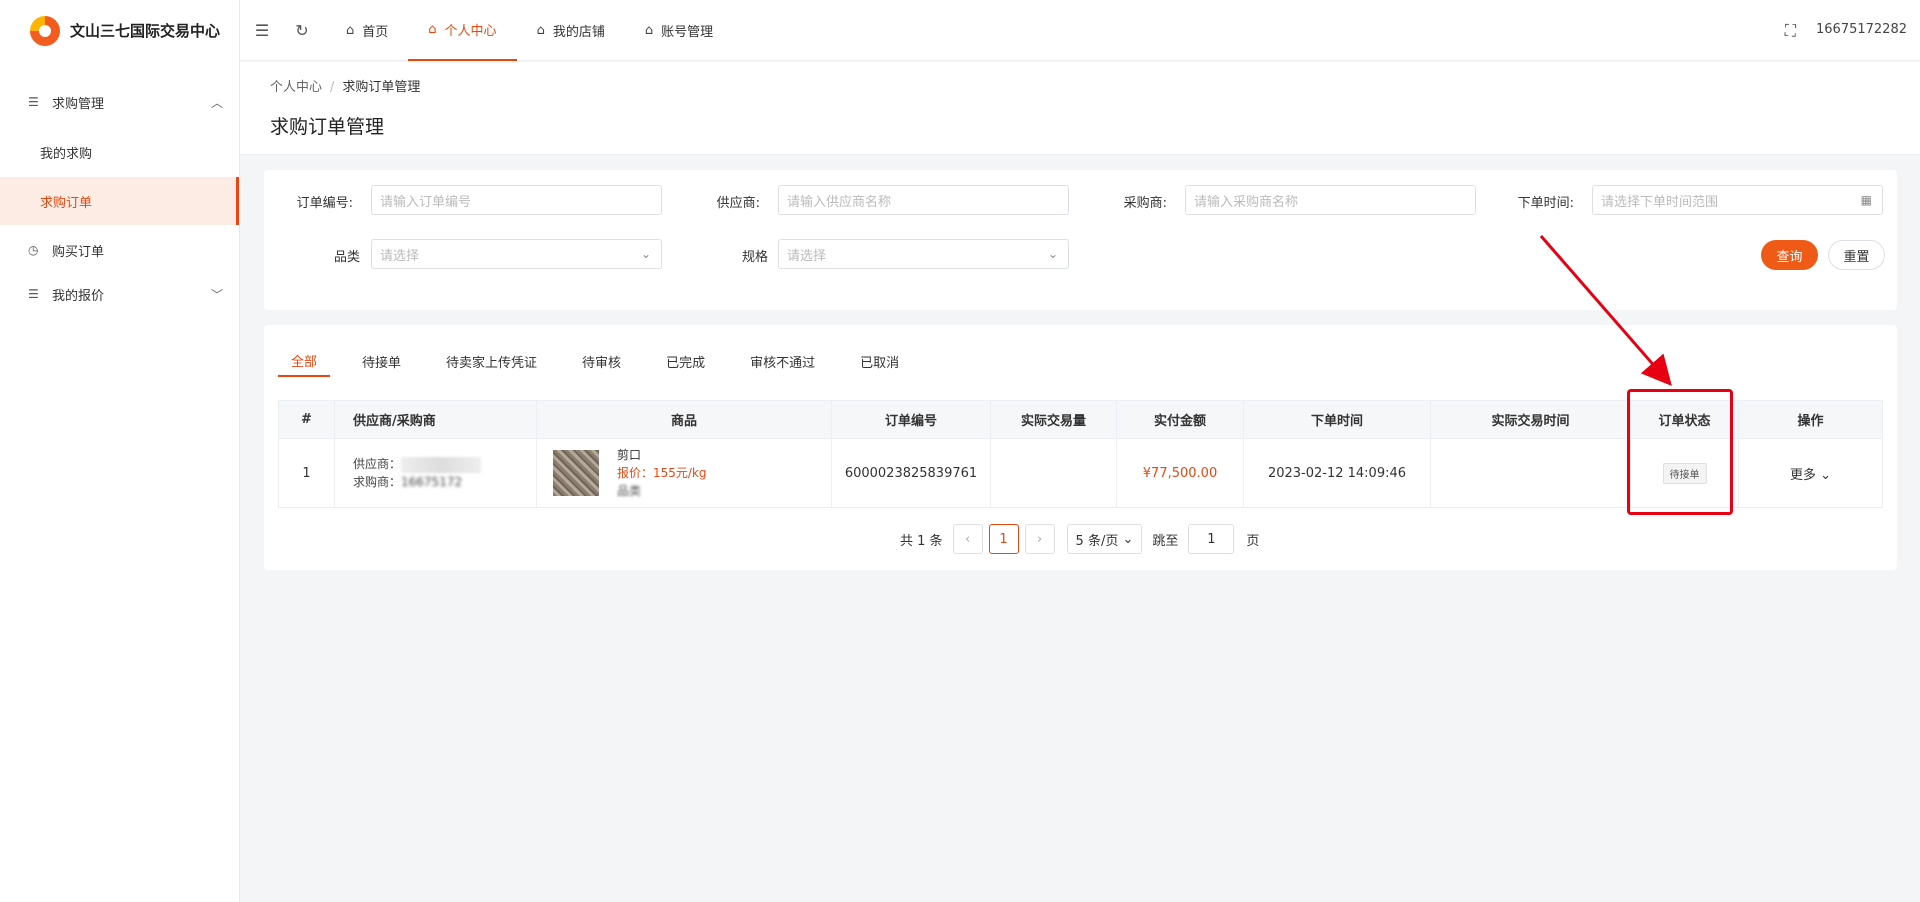  I want to click on tab-label: 我的店铺, so click(578, 32).